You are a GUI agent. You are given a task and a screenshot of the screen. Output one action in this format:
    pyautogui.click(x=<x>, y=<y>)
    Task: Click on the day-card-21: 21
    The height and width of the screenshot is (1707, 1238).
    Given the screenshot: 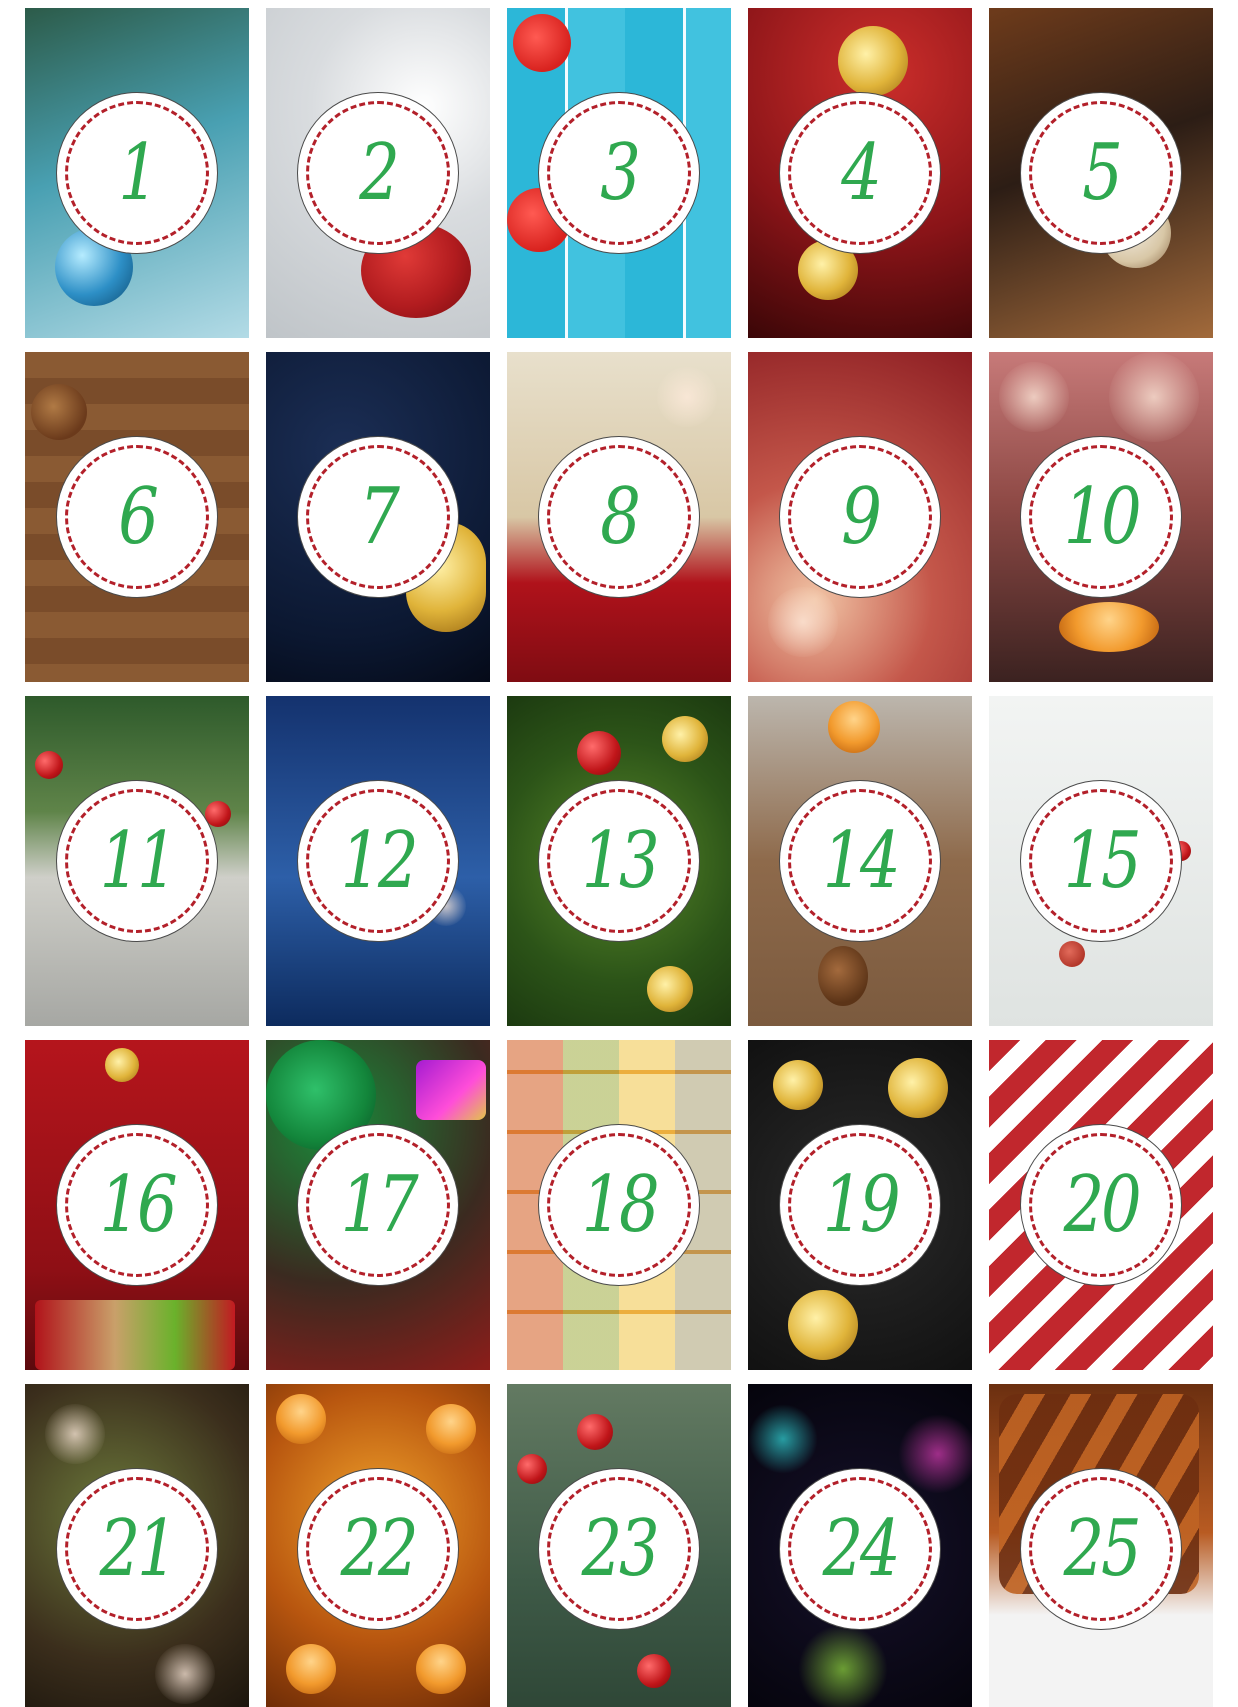 What is the action you would take?
    pyautogui.click(x=137, y=1545)
    